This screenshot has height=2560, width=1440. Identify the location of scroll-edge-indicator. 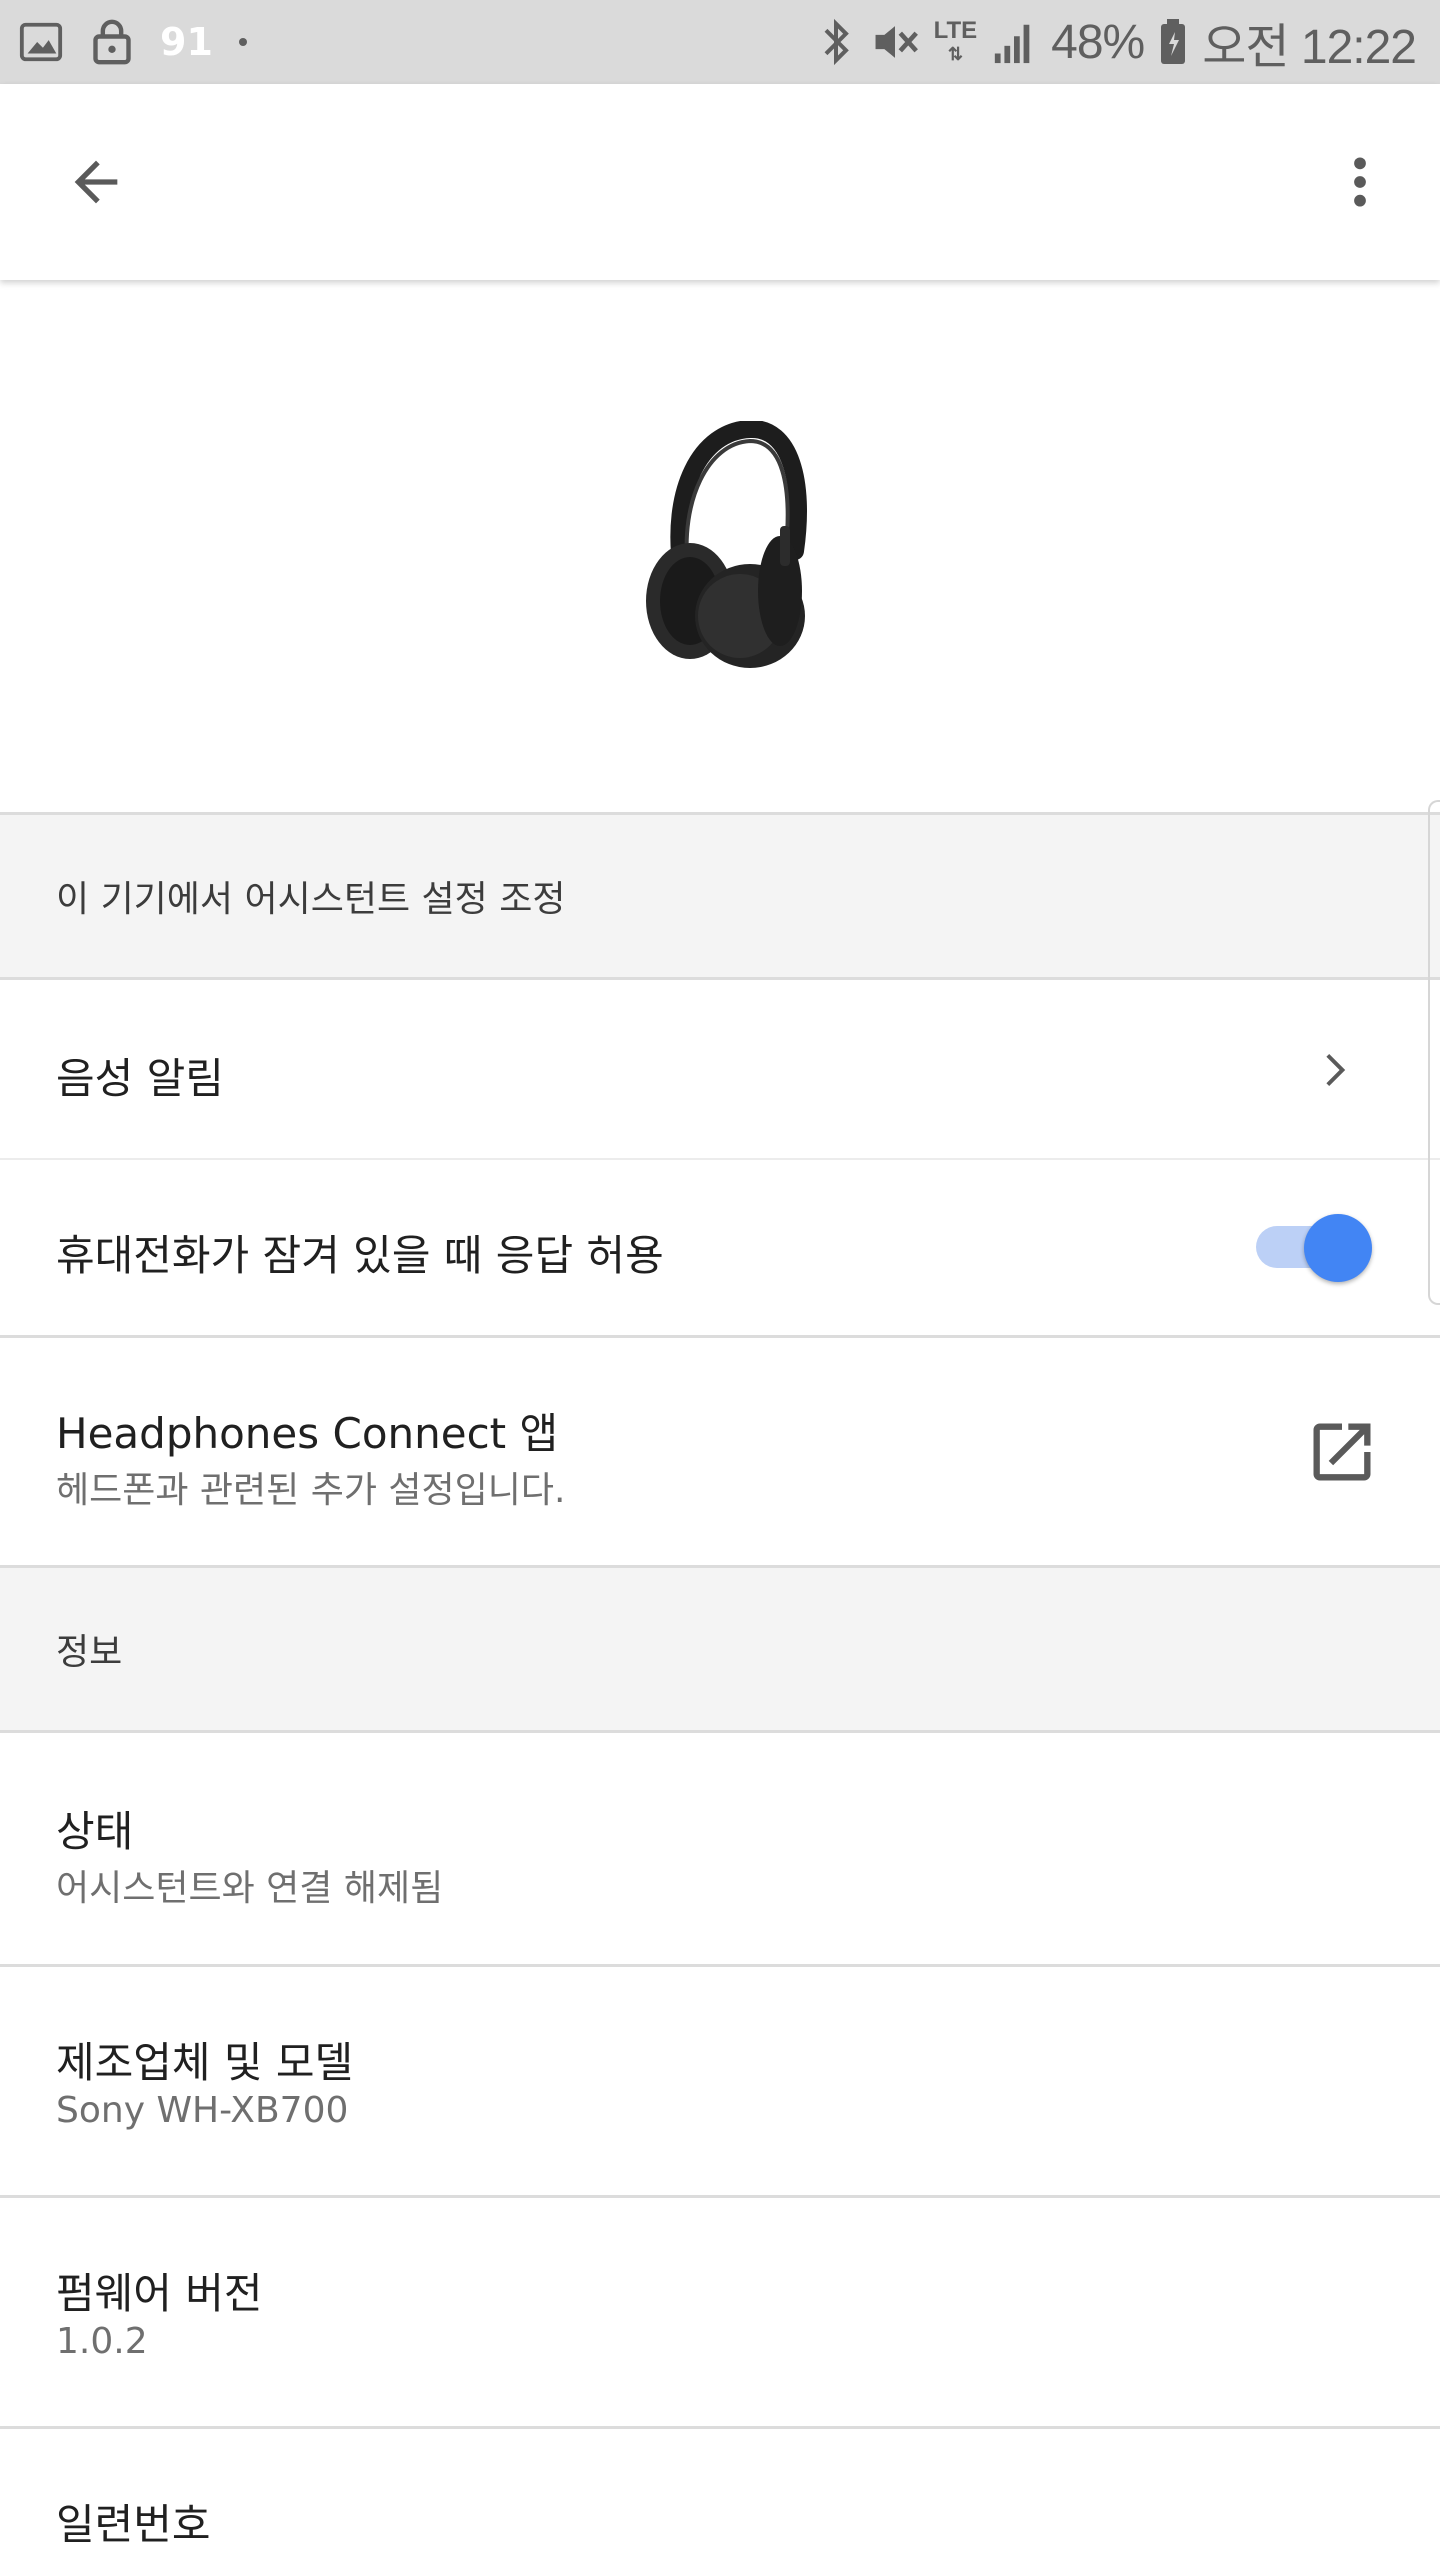
(1434, 1052).